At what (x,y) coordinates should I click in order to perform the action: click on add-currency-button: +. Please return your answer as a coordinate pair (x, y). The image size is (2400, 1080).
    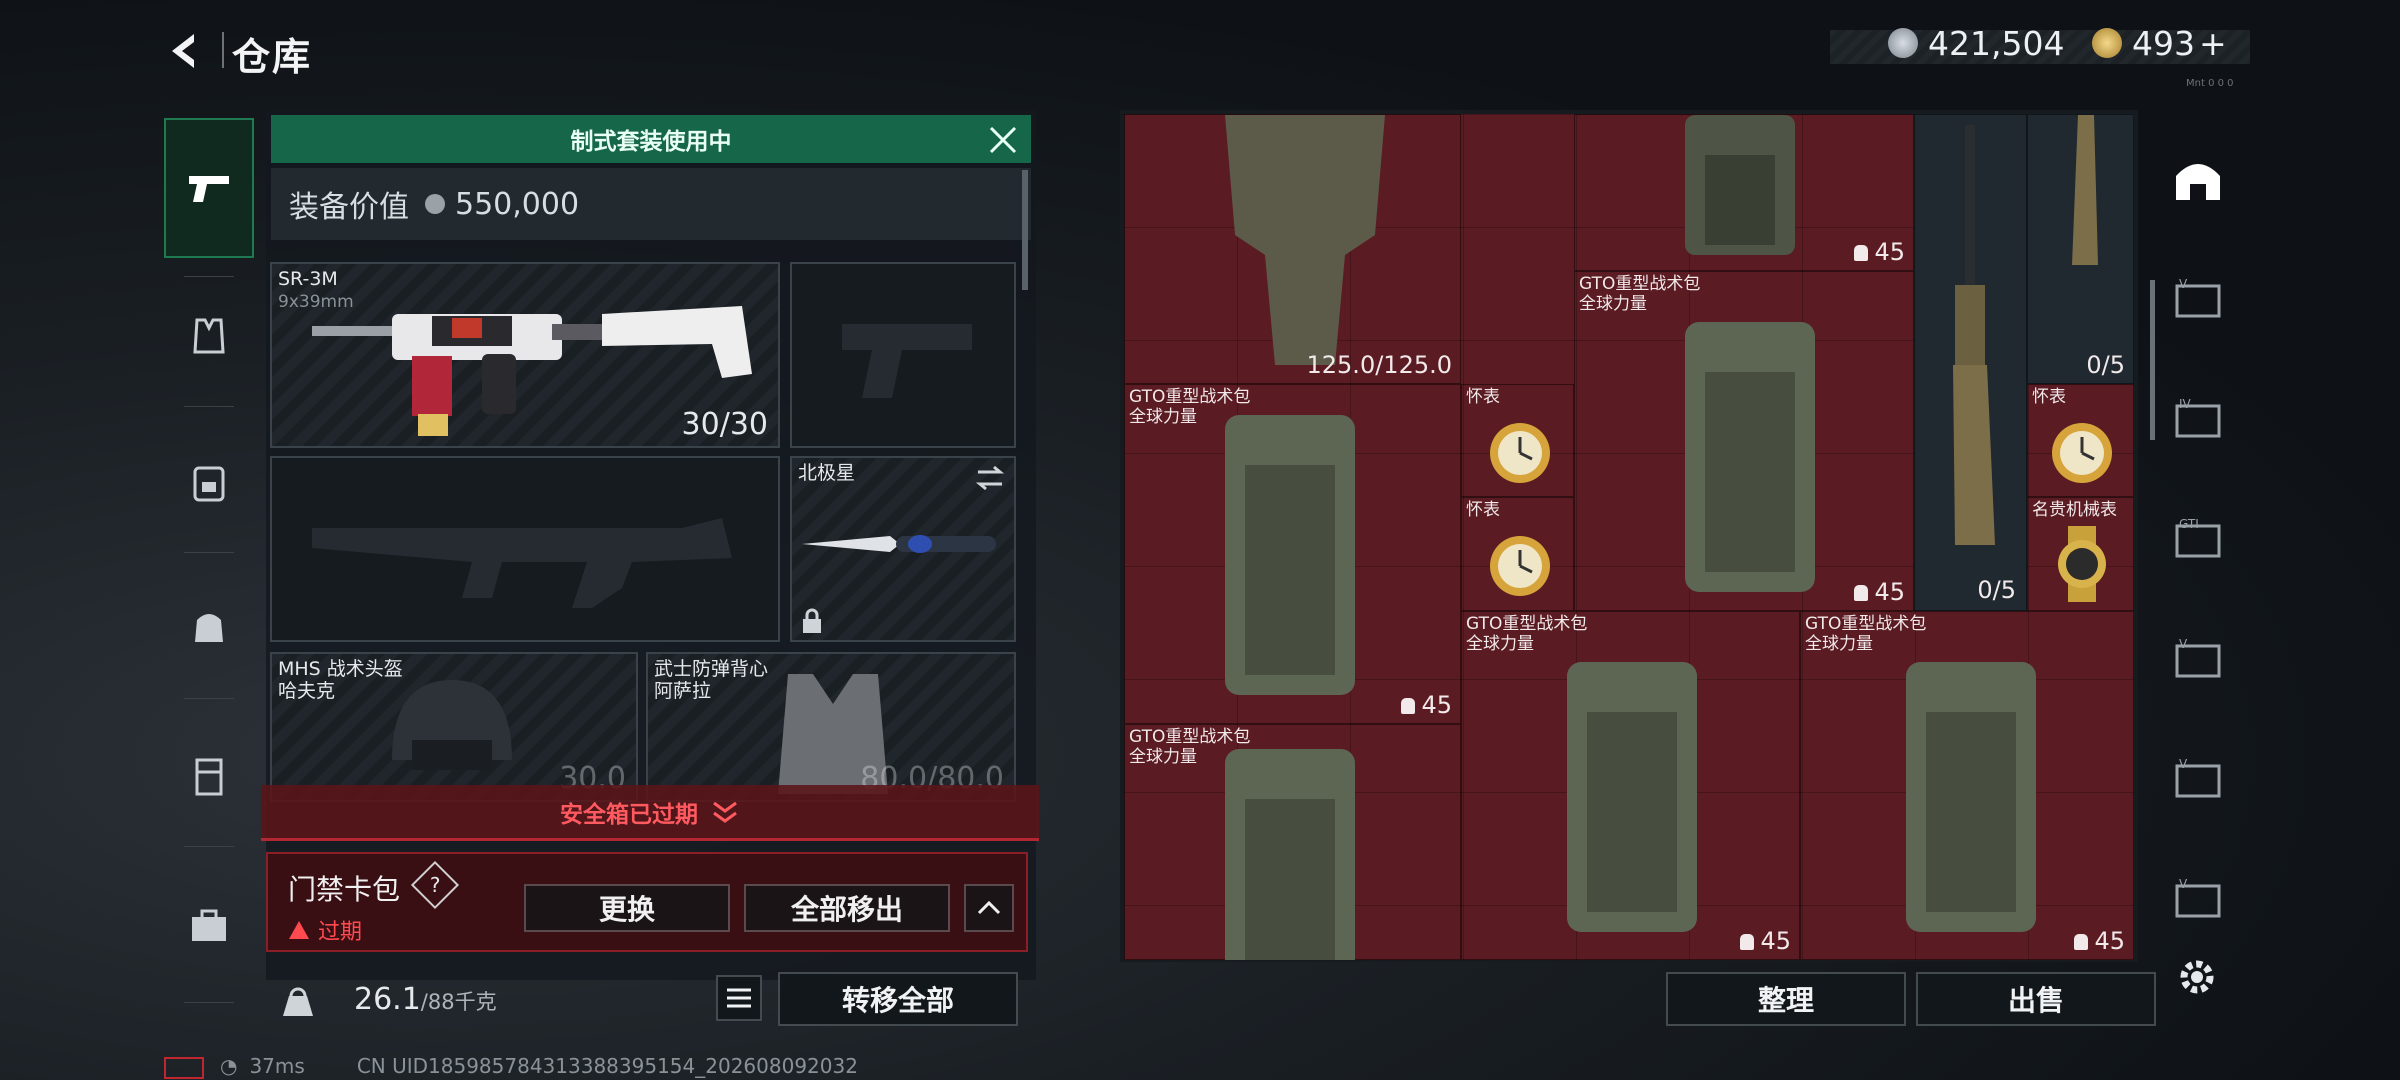
    Looking at the image, I should click on (2213, 43).